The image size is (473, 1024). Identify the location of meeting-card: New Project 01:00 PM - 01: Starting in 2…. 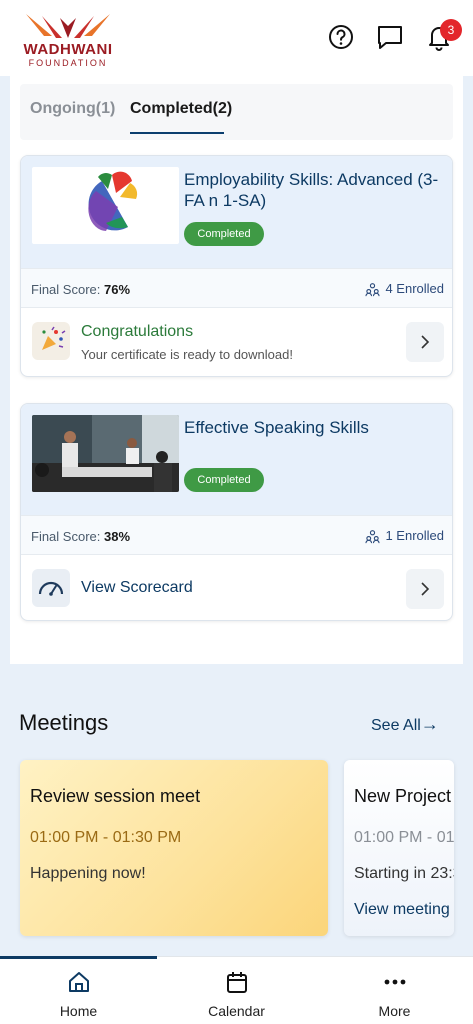
(399, 848).